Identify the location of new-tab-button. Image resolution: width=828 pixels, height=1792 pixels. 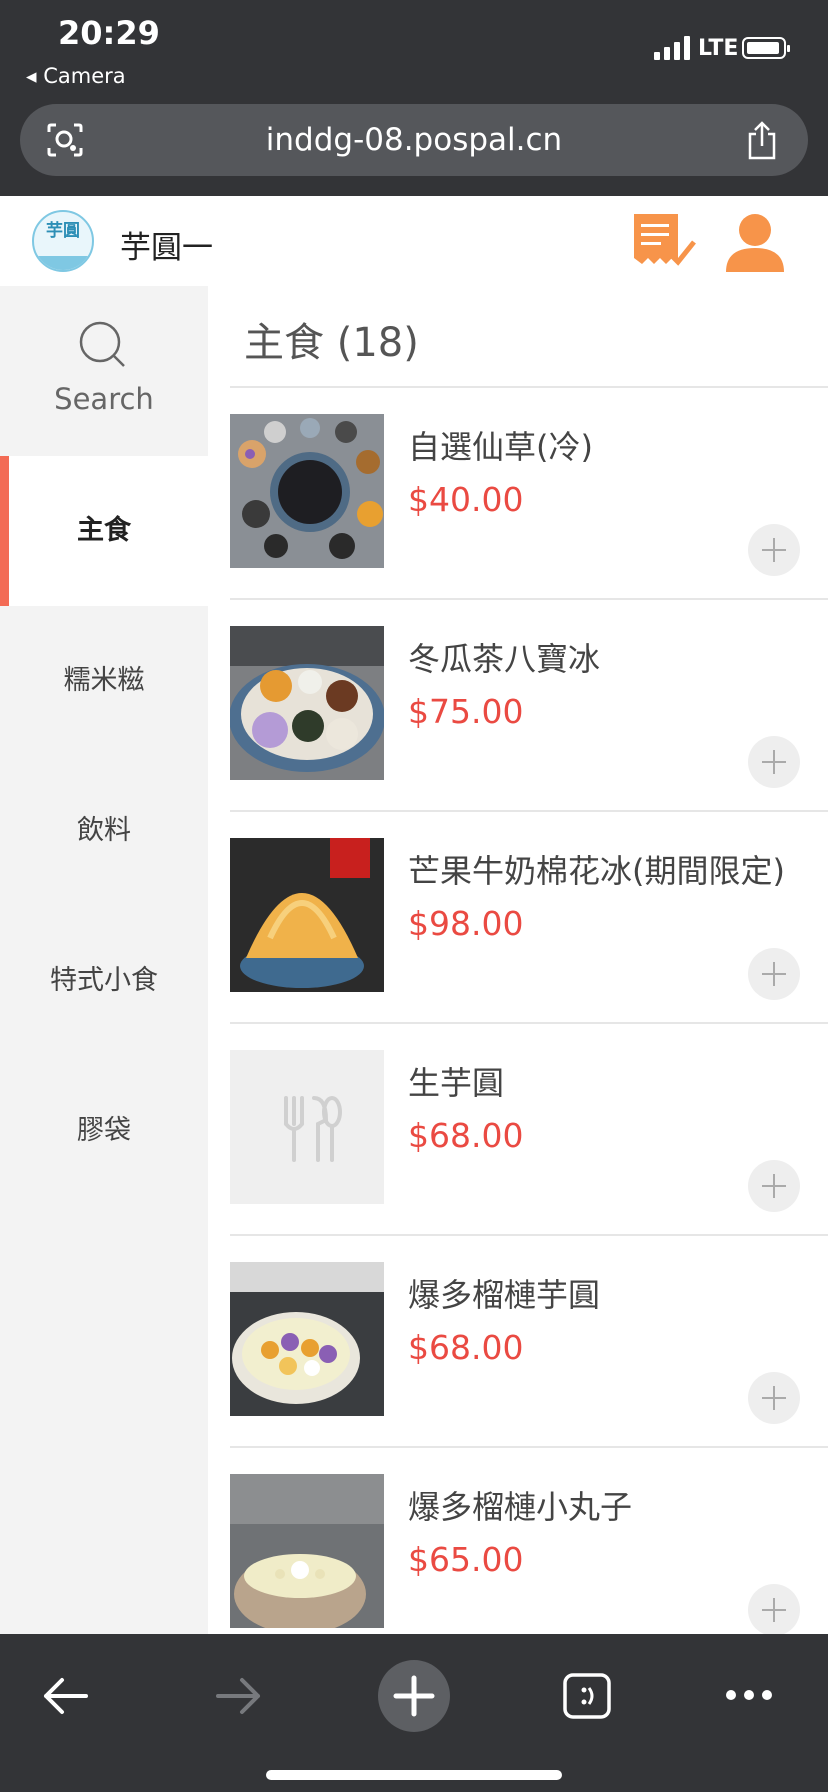
(414, 1696).